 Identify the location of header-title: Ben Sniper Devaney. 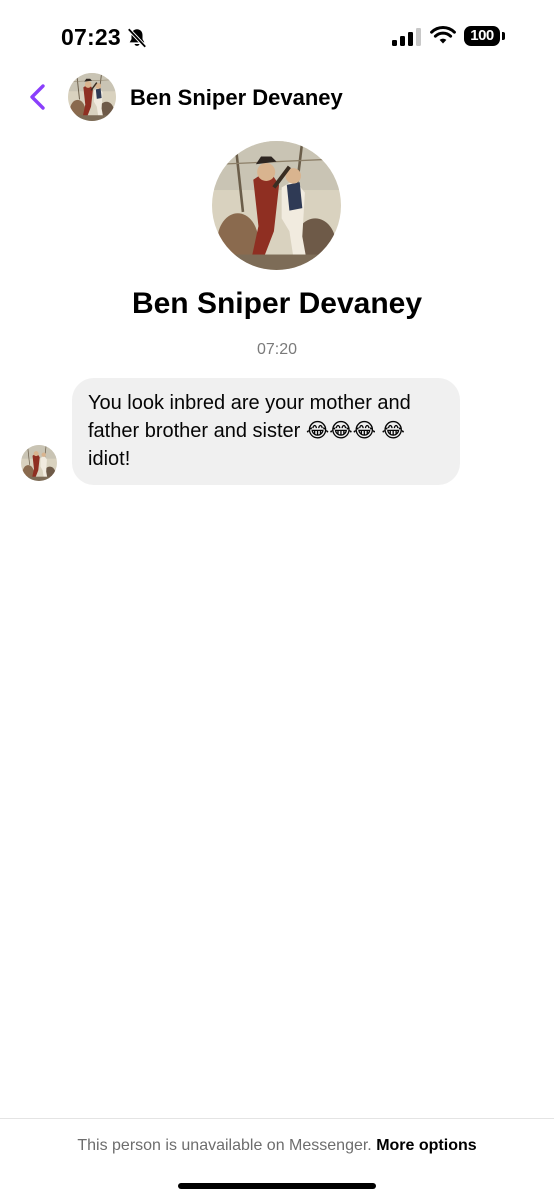
(236, 98).